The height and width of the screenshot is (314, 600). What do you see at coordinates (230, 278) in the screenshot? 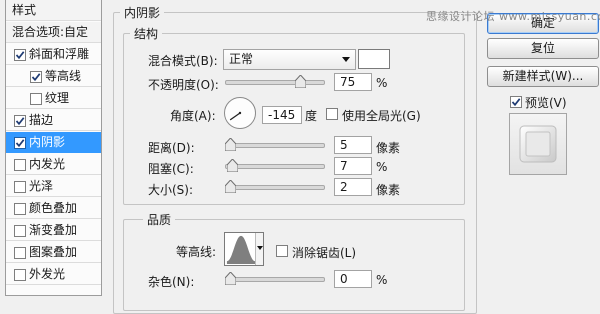
I see `noise-slider-thumb` at bounding box center [230, 278].